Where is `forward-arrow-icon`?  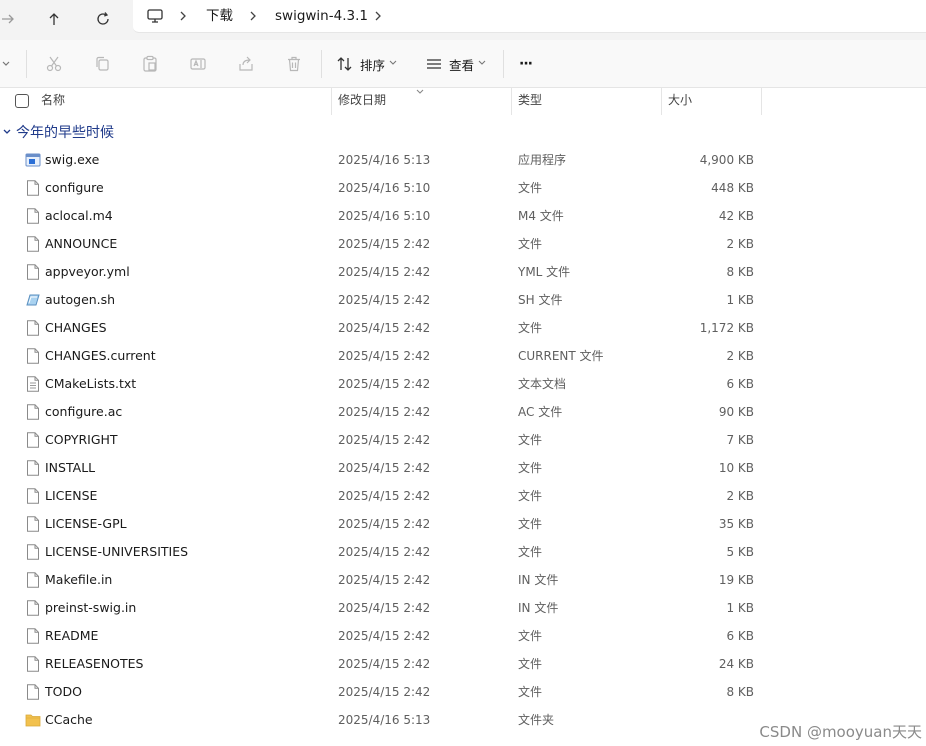
forward-arrow-icon is located at coordinates (11, 19).